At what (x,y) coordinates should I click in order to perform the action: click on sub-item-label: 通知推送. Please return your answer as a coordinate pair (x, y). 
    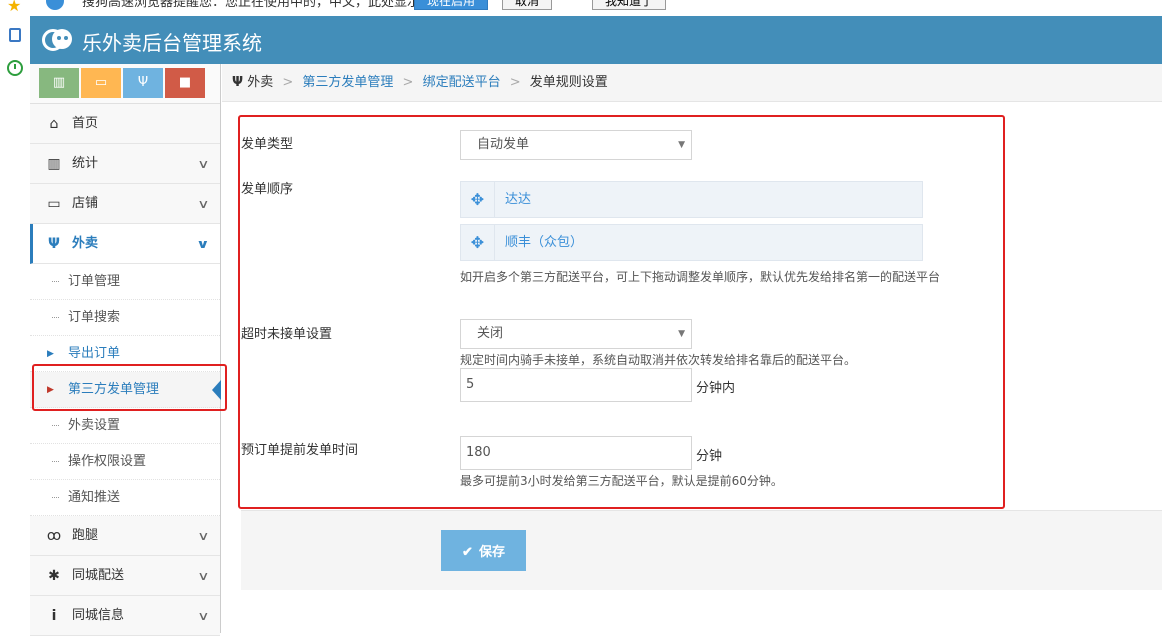
    Looking at the image, I should click on (94, 497).